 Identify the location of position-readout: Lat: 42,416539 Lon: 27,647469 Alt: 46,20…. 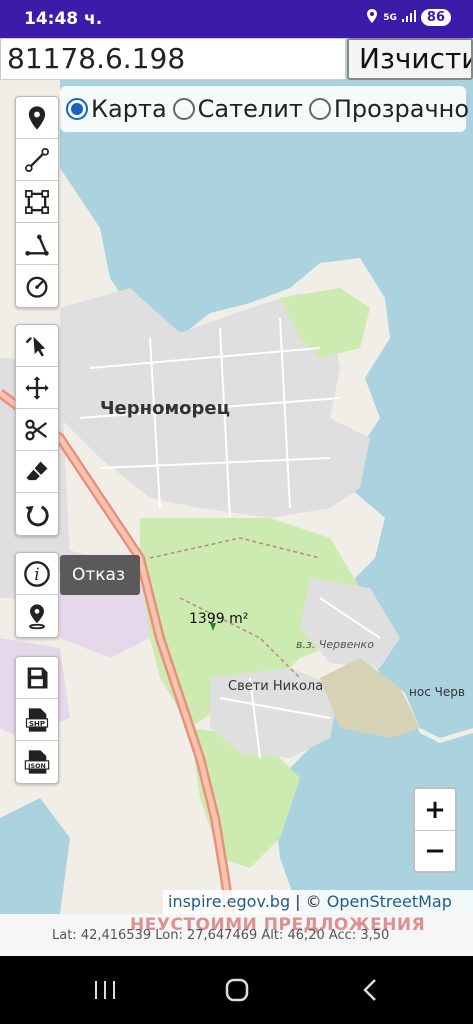
(221, 935).